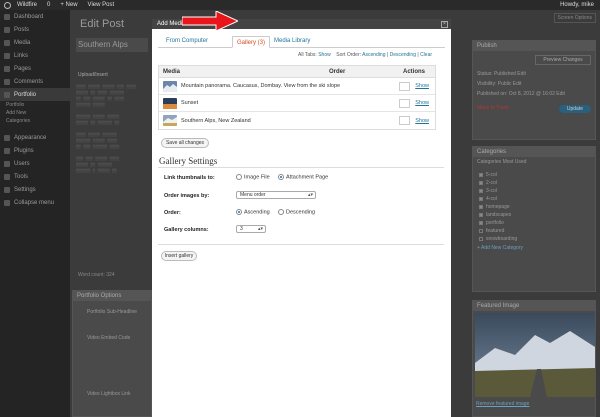  I want to click on settings-icon, so click(7, 189).